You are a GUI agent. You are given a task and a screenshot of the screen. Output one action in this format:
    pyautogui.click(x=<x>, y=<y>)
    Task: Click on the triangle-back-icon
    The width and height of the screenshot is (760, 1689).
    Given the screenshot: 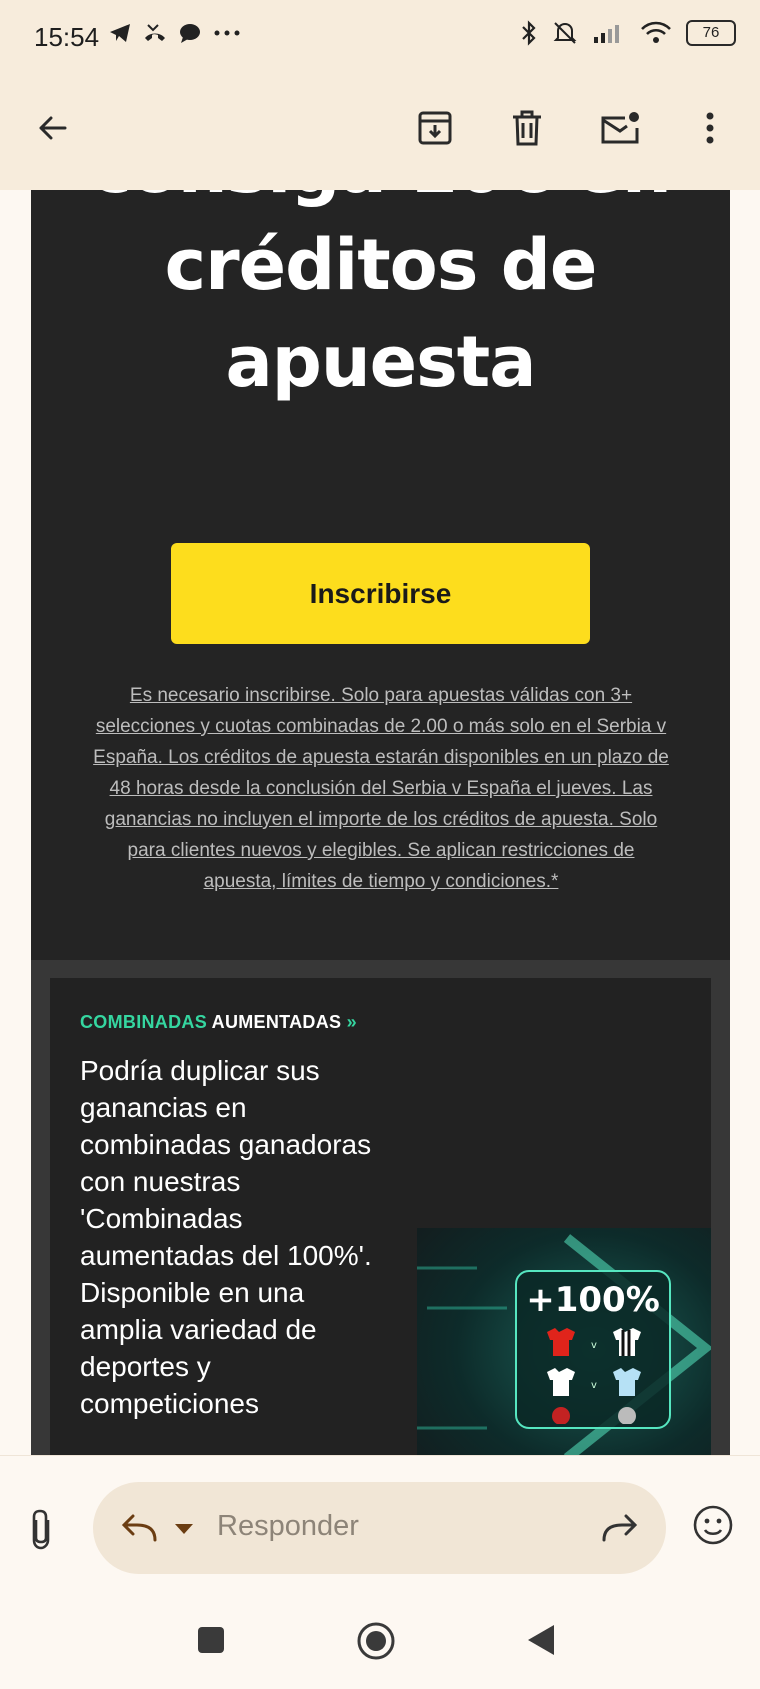 What is the action you would take?
    pyautogui.click(x=541, y=1640)
    